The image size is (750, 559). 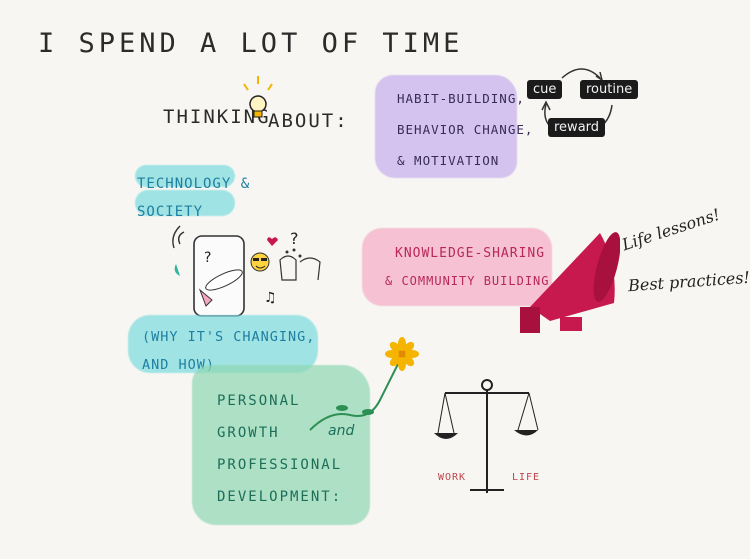 I want to click on balance-work-label: Work, so click(x=452, y=477).